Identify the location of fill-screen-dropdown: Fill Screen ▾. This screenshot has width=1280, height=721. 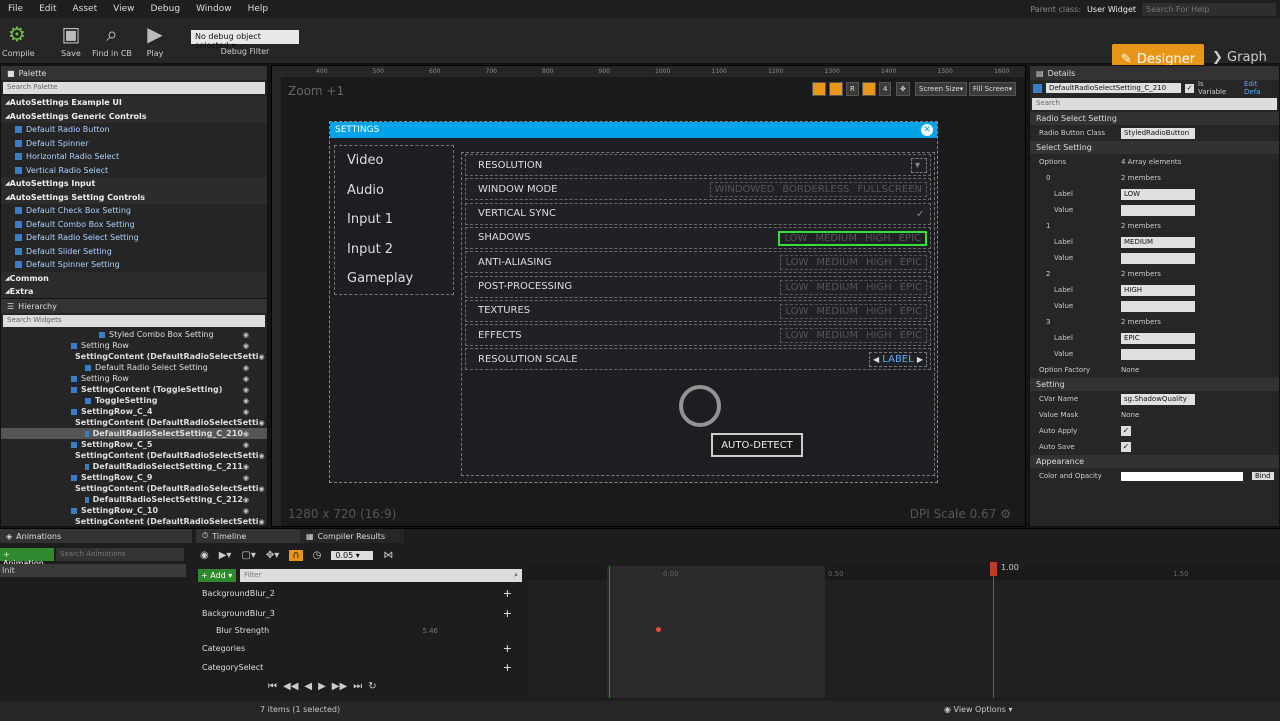
(993, 89).